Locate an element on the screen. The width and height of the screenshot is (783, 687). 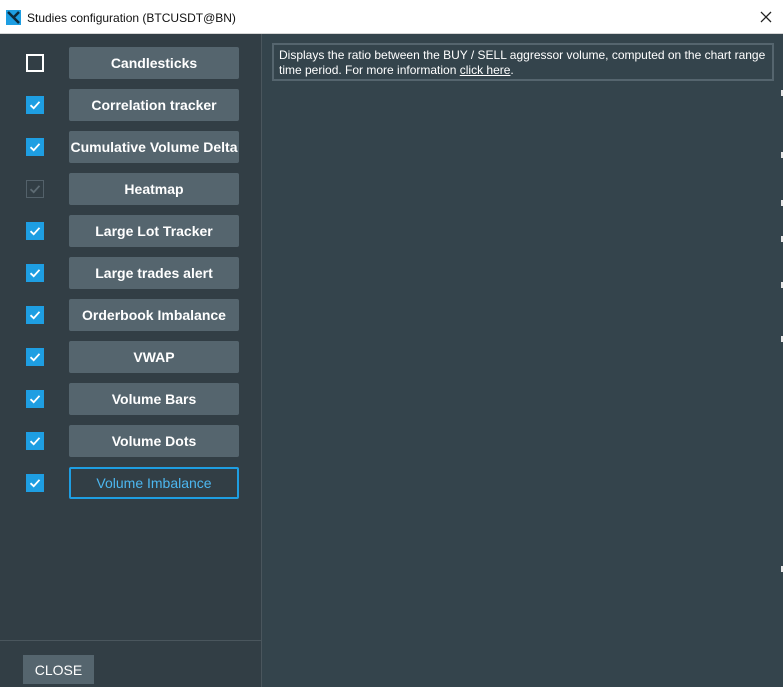
study-button: Volume Dots is located at coordinates (154, 441).